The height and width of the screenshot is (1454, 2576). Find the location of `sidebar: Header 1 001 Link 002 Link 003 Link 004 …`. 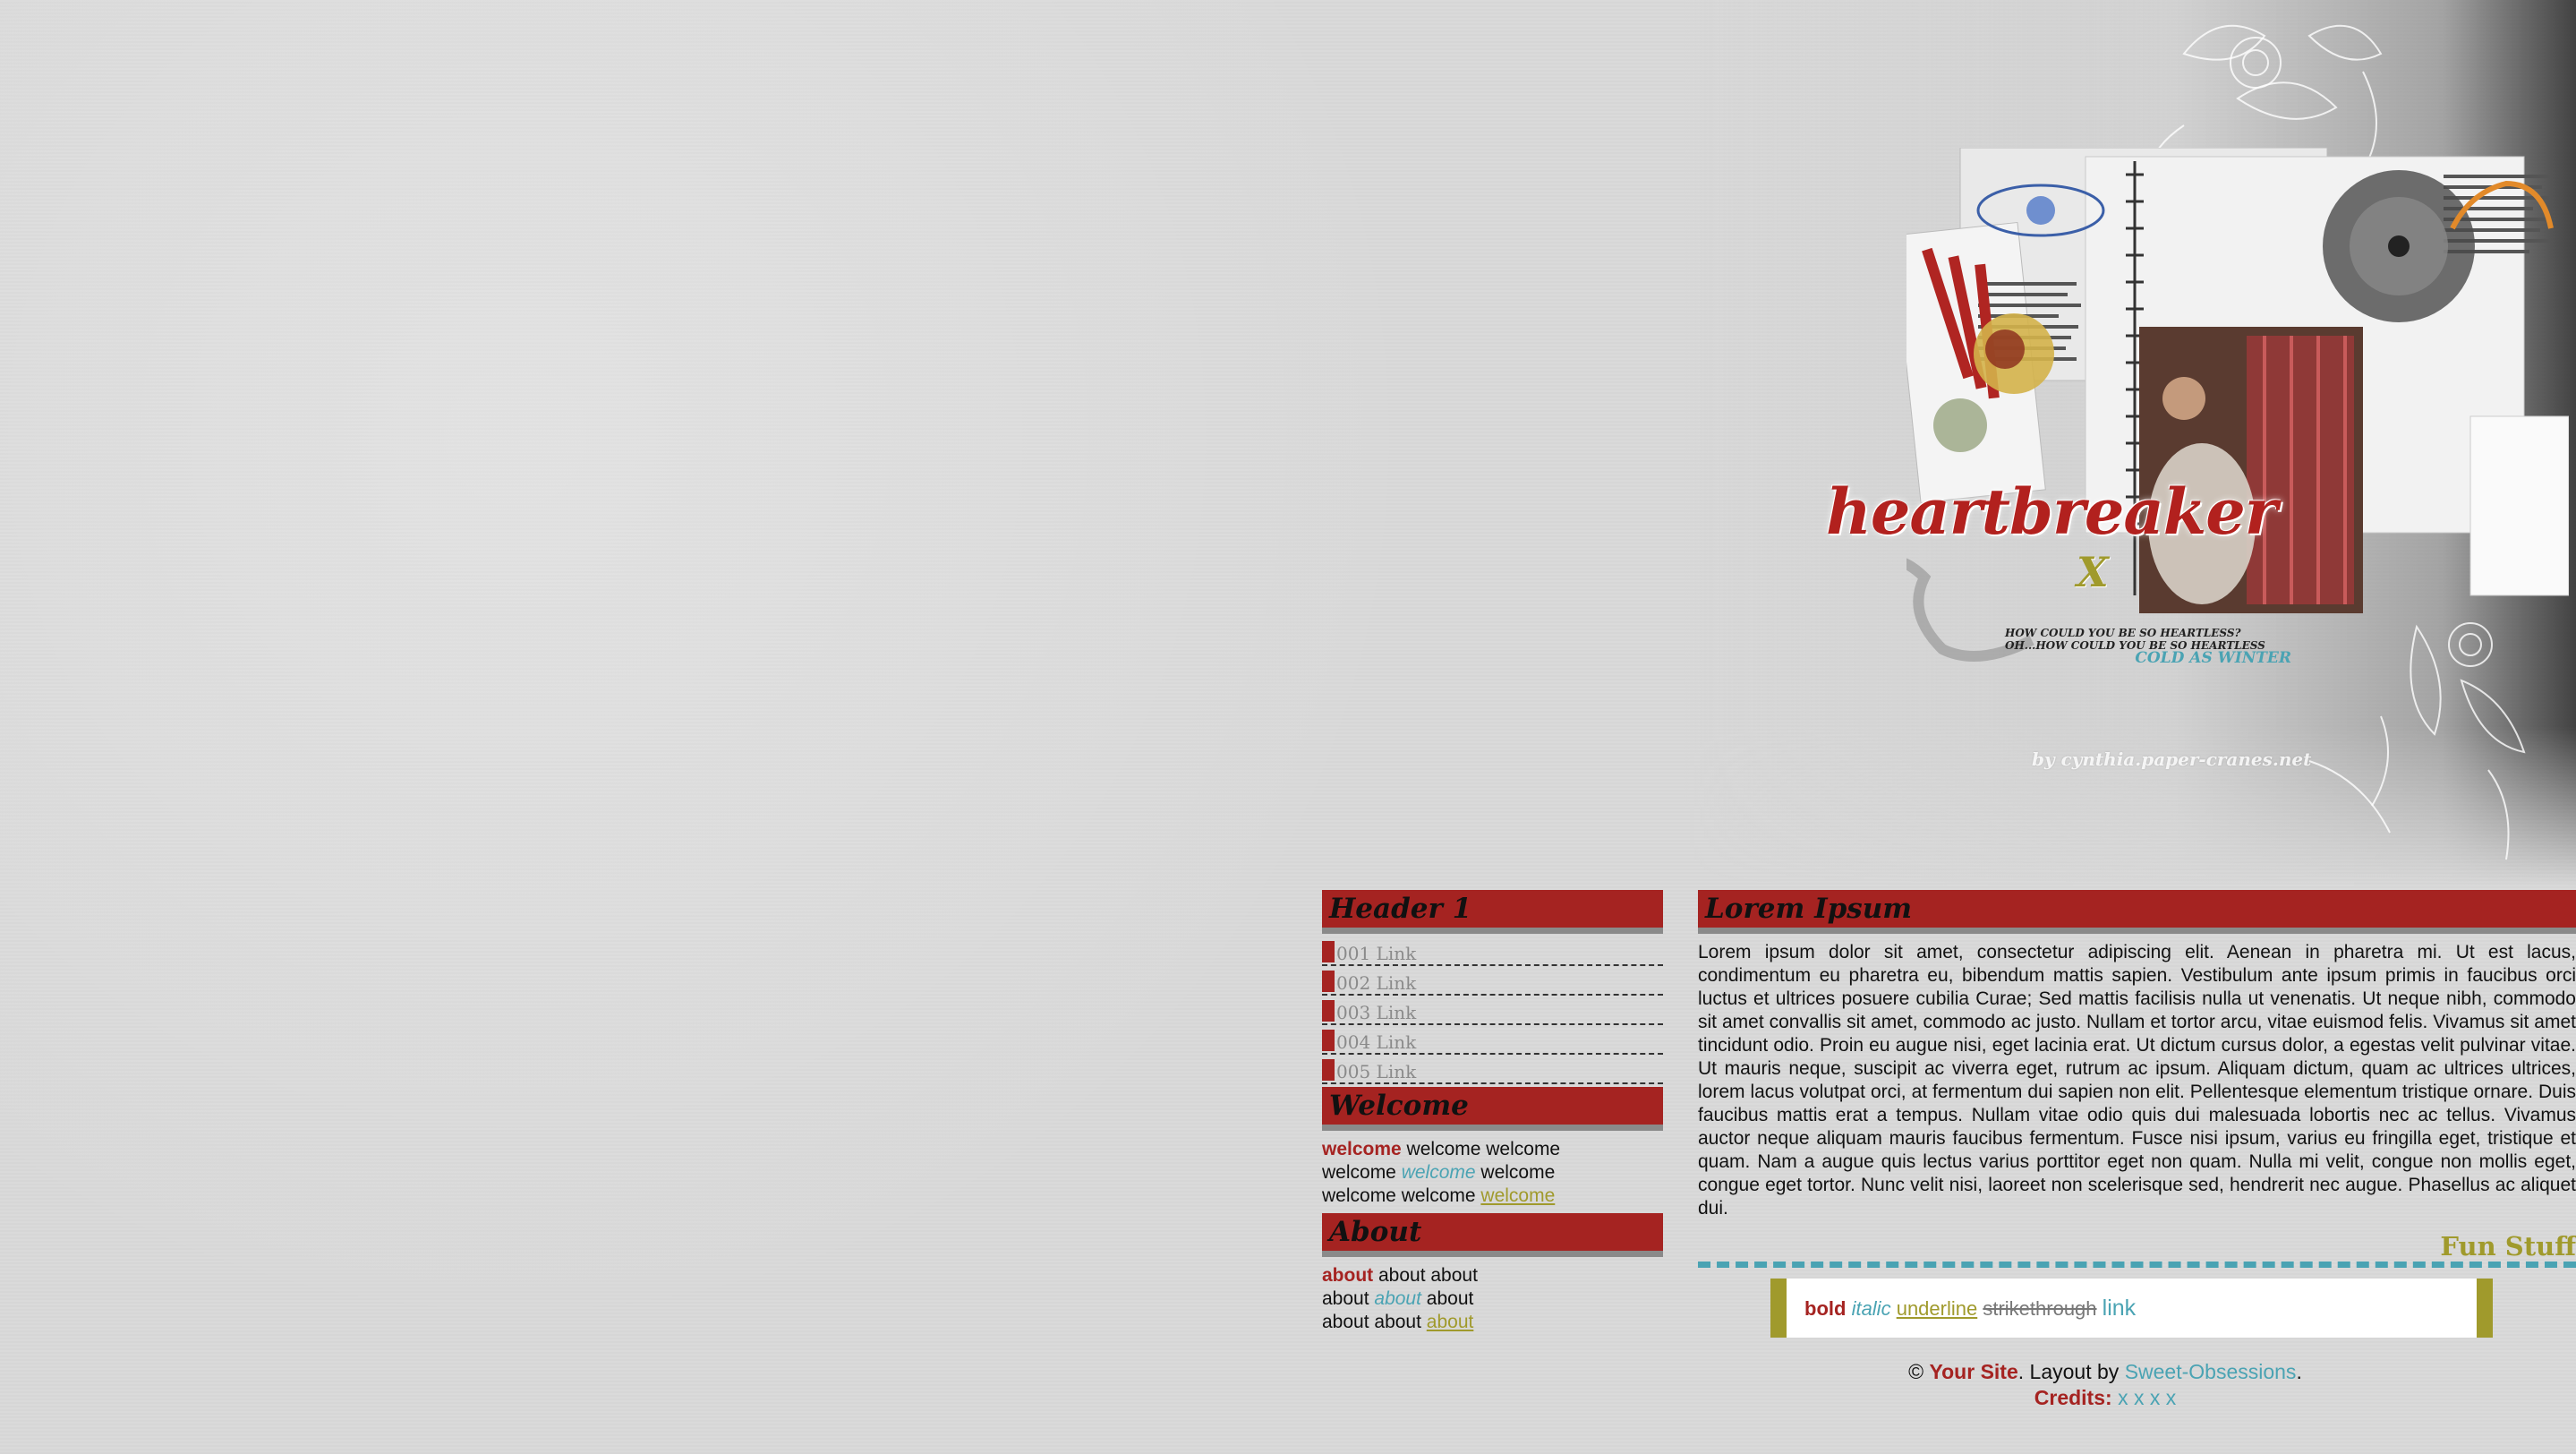

sidebar: Header 1 001 Link 002 Link 003 Link 004 … is located at coordinates (1492, 1114).